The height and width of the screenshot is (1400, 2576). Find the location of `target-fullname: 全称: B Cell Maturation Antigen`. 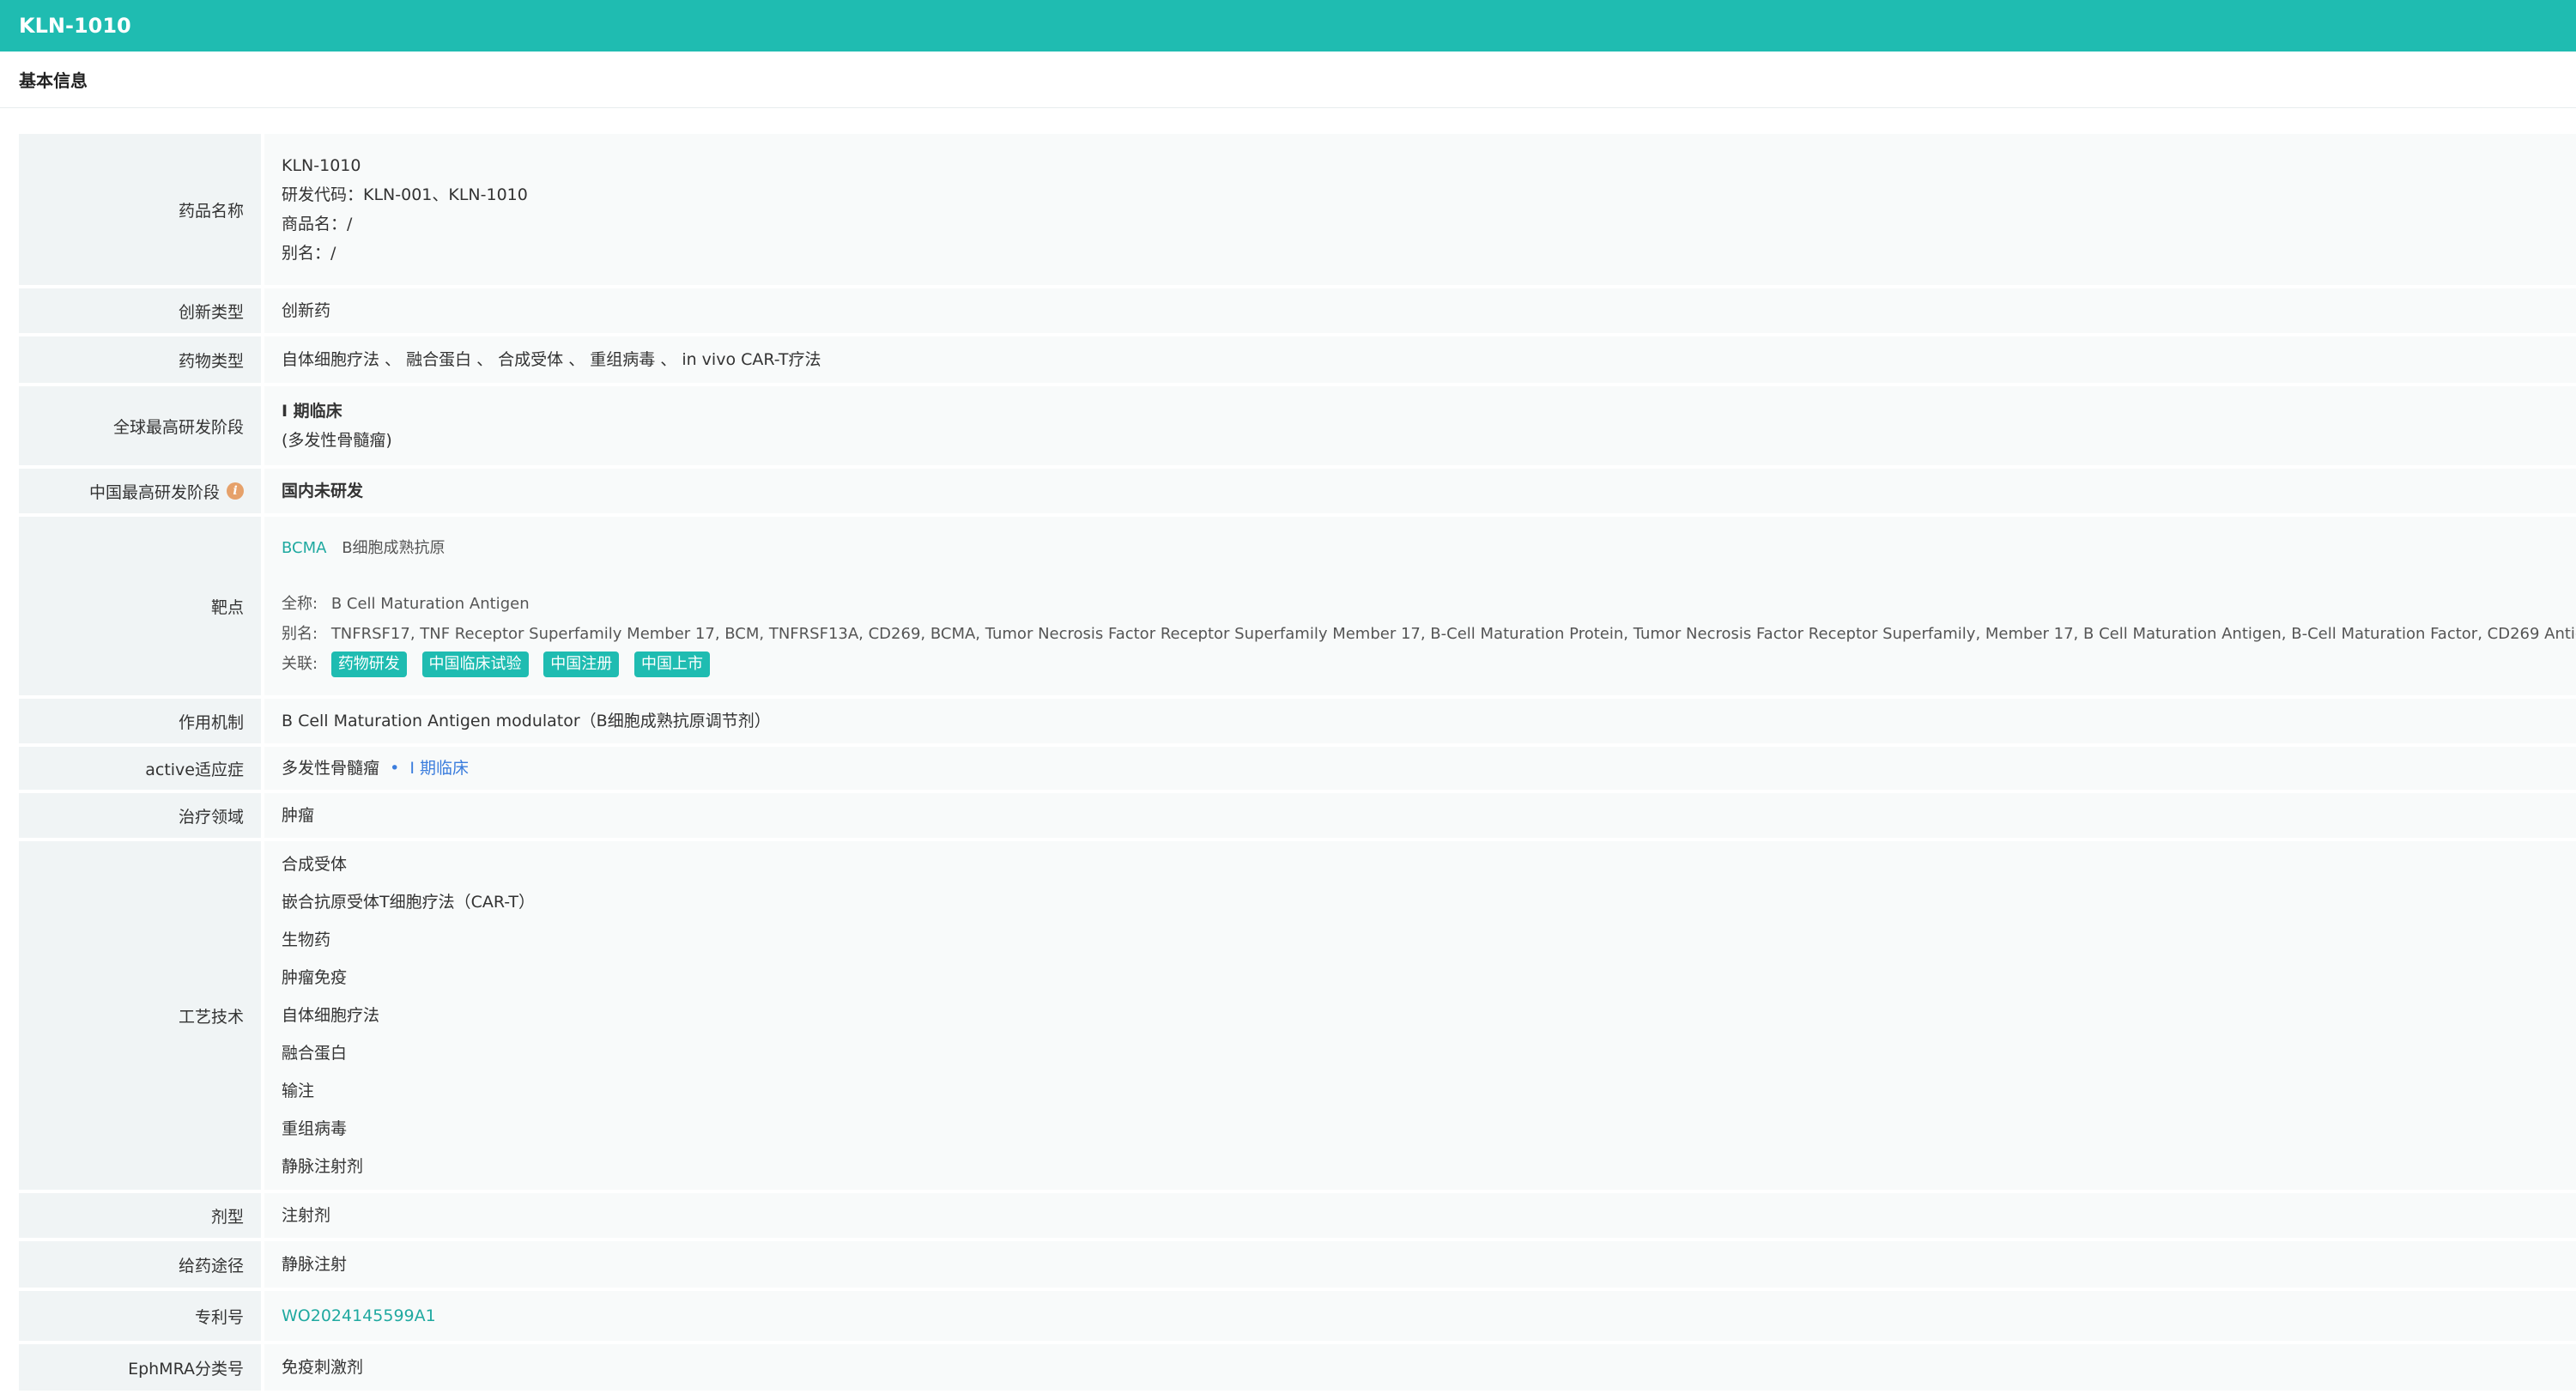

target-fullname: 全称: B Cell Maturation Antigen is located at coordinates (1420, 604).